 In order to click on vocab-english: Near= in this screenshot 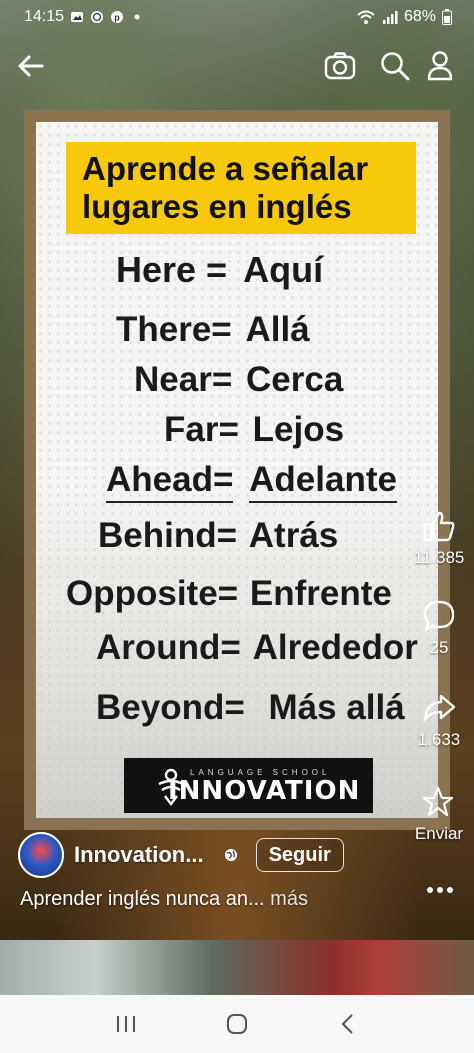, I will do `click(183, 379)`.